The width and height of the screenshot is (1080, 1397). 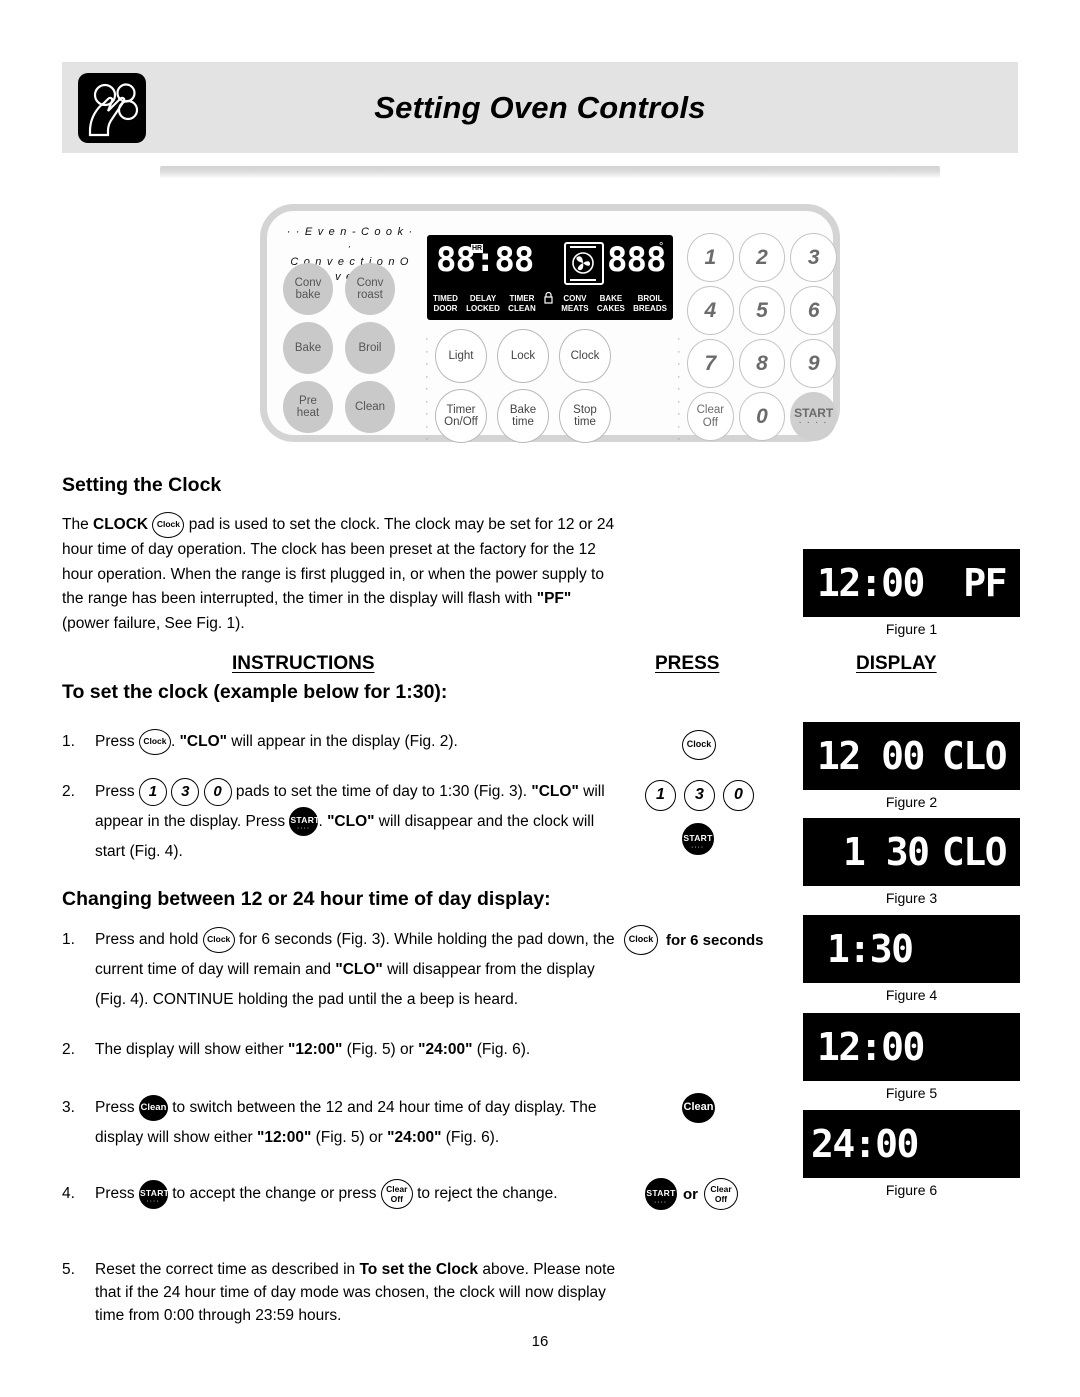 What do you see at coordinates (710, 416) in the screenshot?
I see `key-clear-off: Clear Off` at bounding box center [710, 416].